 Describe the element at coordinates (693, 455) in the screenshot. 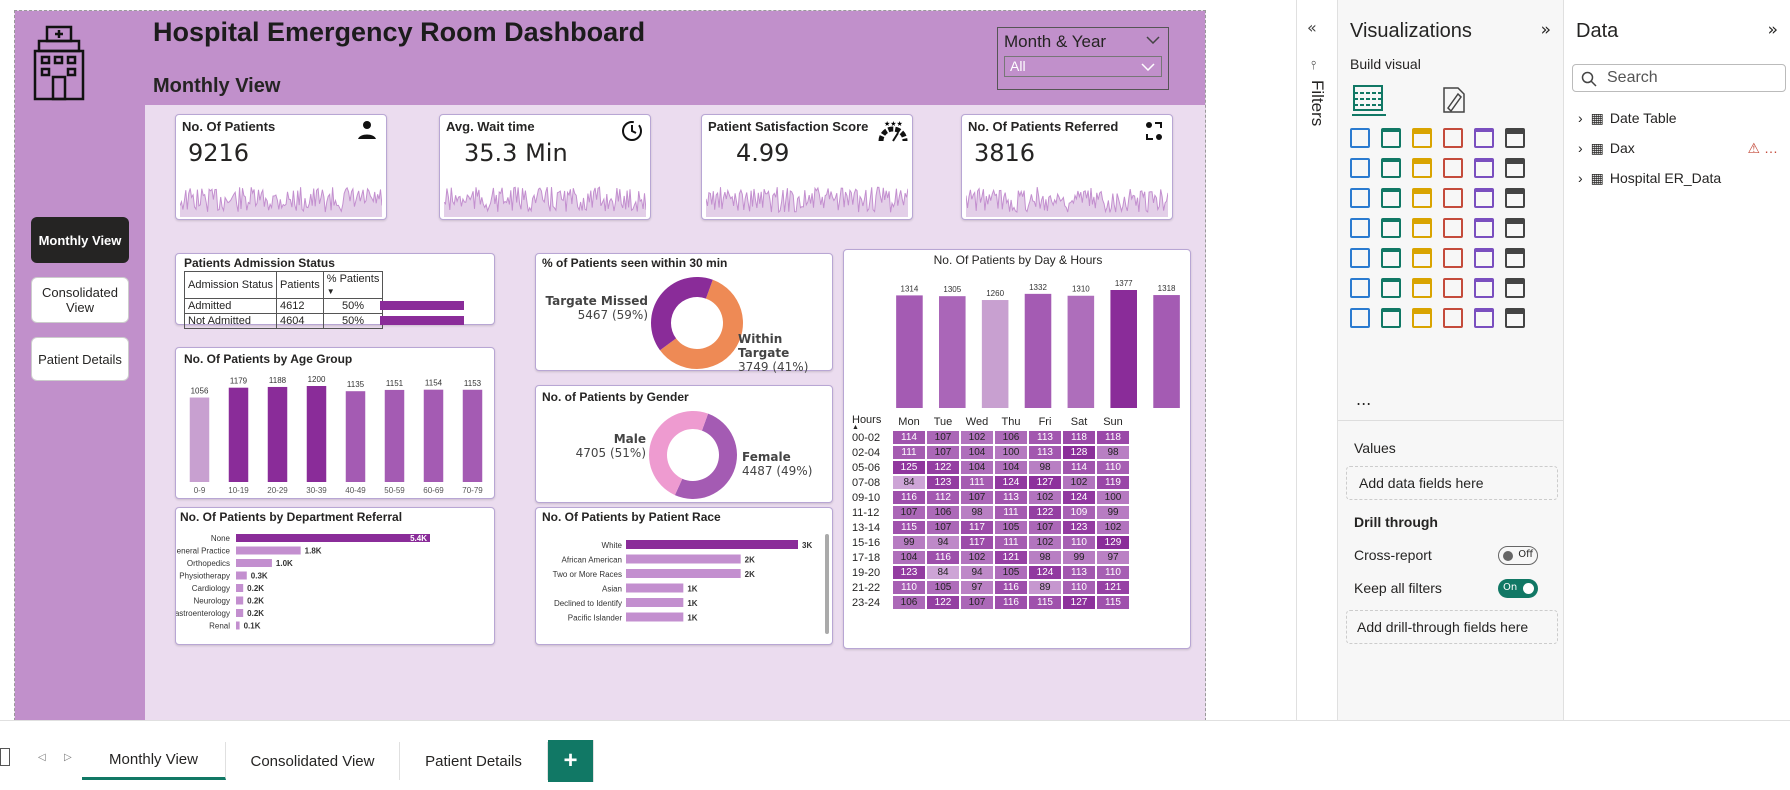

I see `gender-donut-chart` at that location.